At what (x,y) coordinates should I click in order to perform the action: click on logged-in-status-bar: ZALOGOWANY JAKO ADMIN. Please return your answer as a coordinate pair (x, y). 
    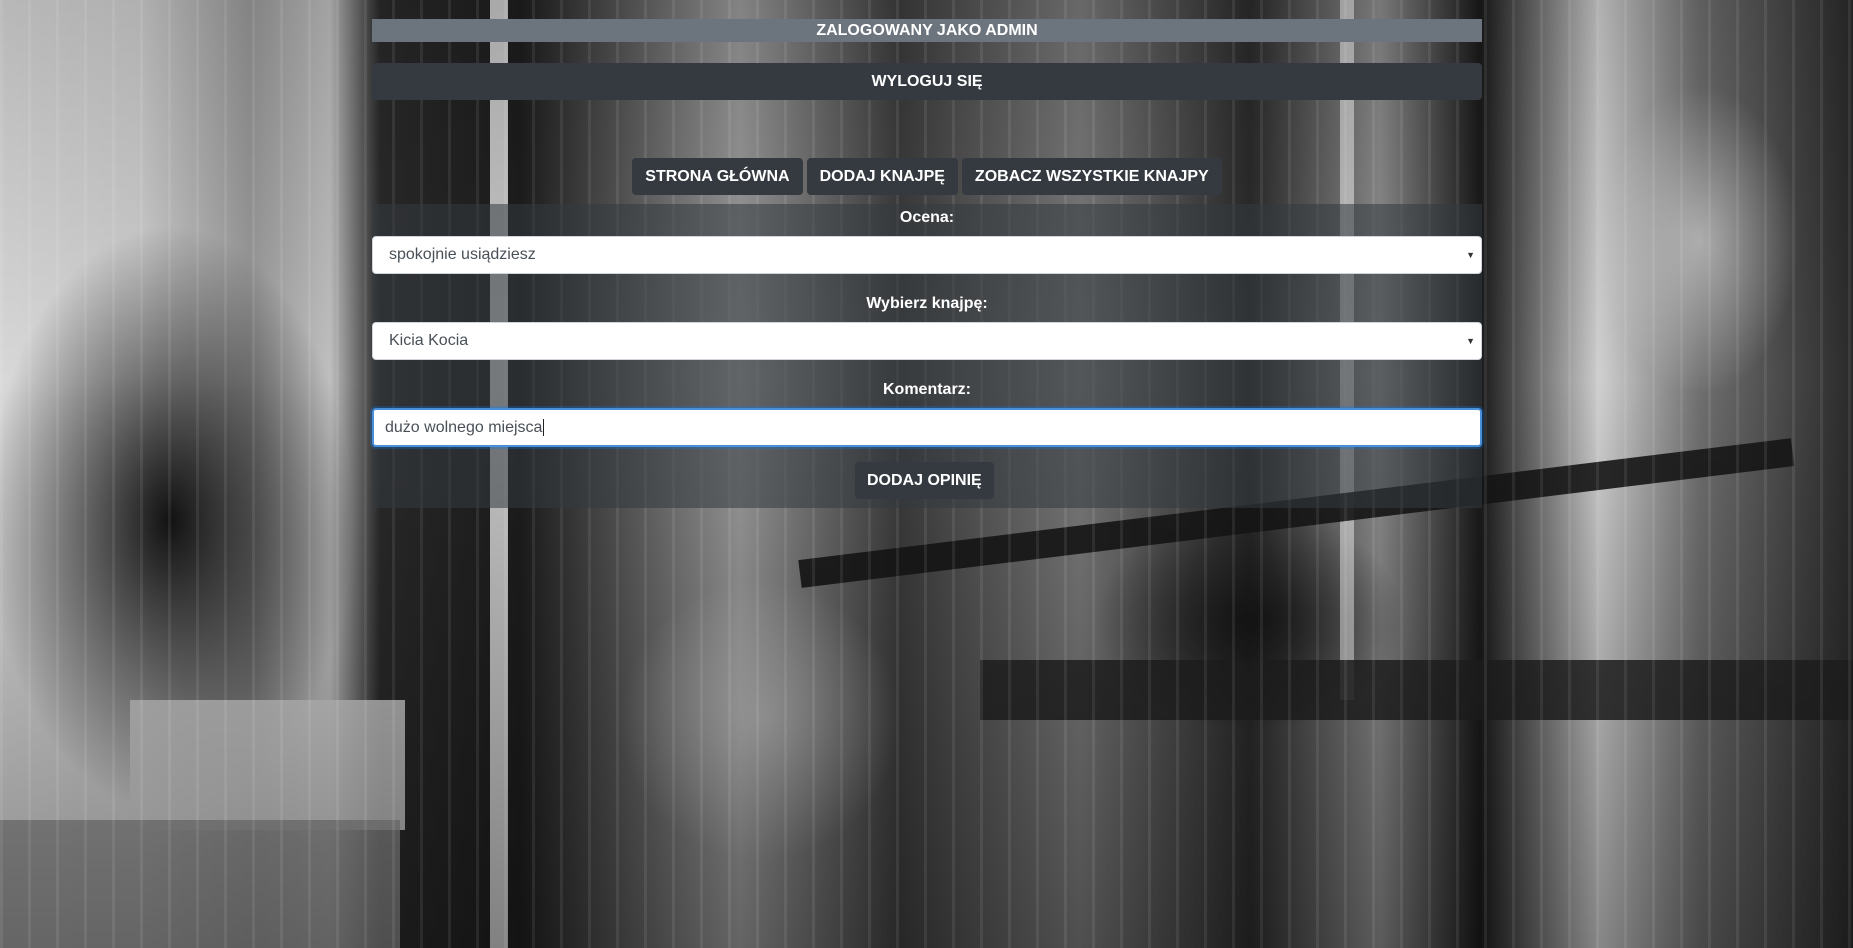
    Looking at the image, I should click on (927, 30).